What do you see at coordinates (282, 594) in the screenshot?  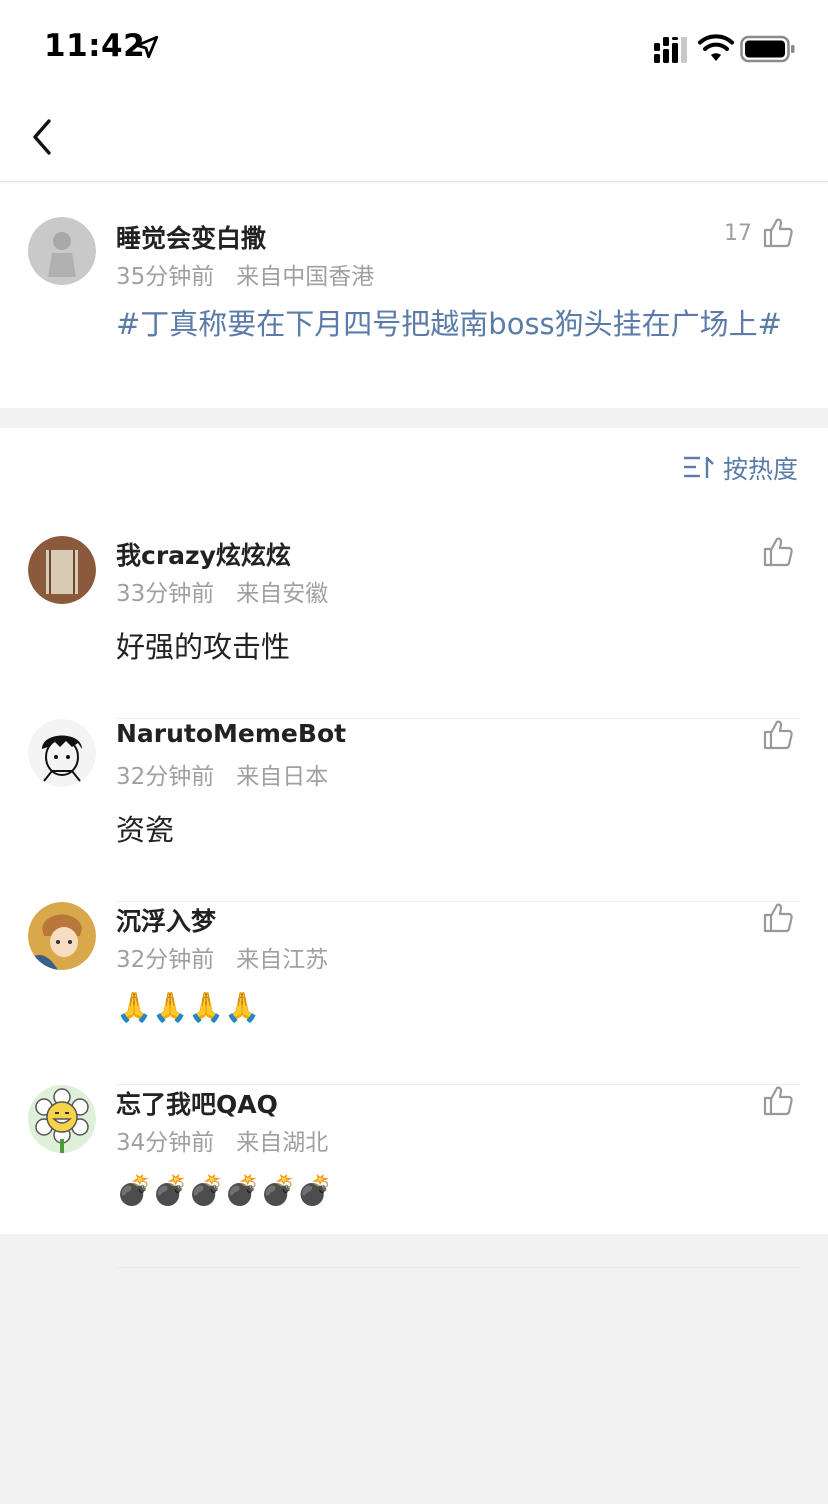 I see `comment-location: 来自安徽` at bounding box center [282, 594].